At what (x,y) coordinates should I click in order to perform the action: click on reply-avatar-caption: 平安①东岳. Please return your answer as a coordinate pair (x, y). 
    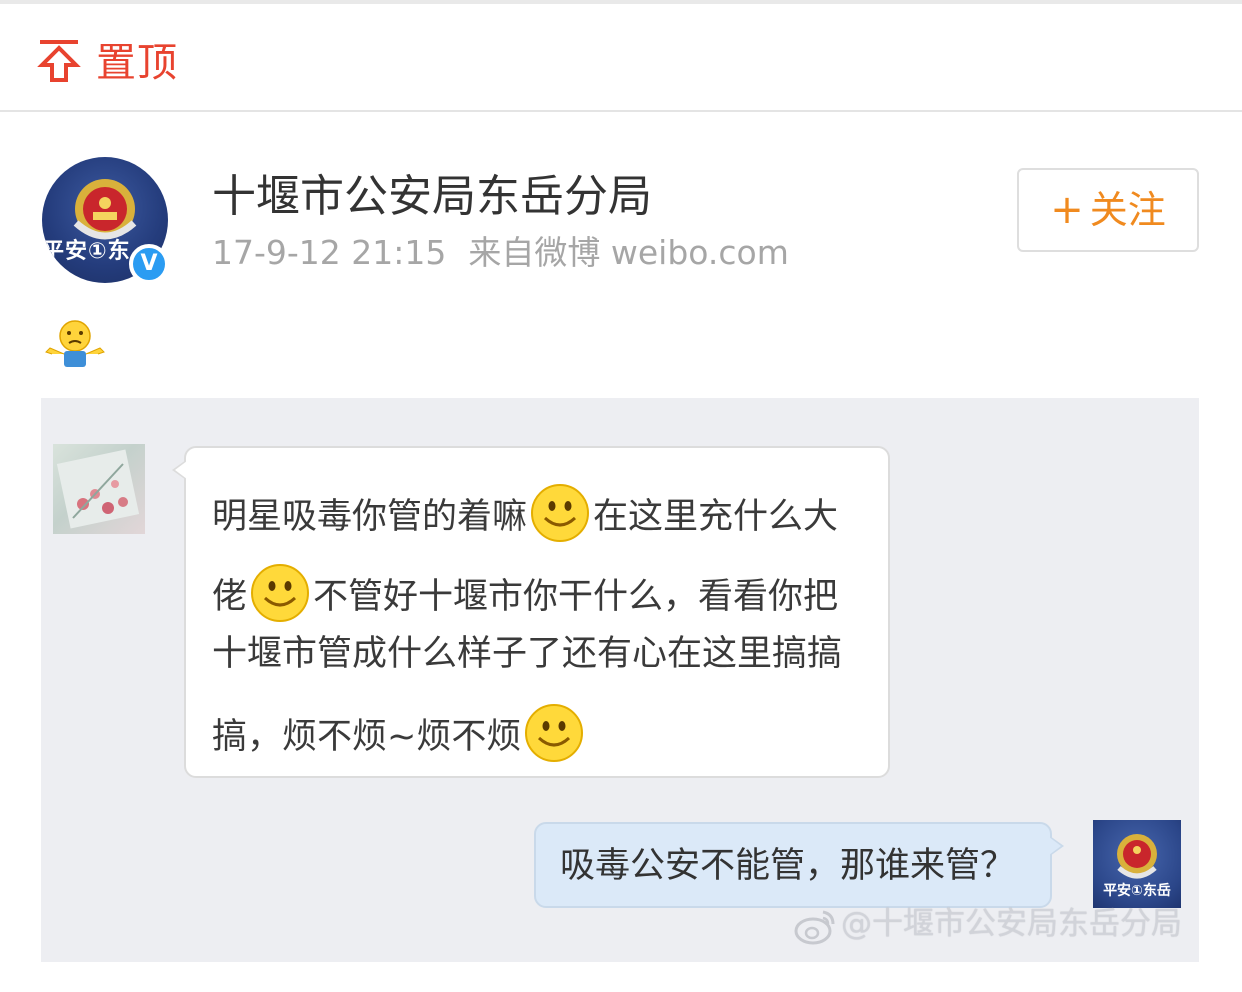
    Looking at the image, I should click on (1137, 891).